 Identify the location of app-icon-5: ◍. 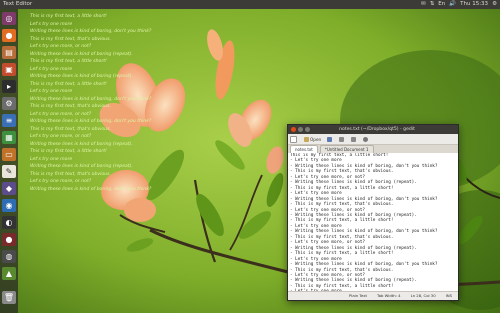
(9, 256).